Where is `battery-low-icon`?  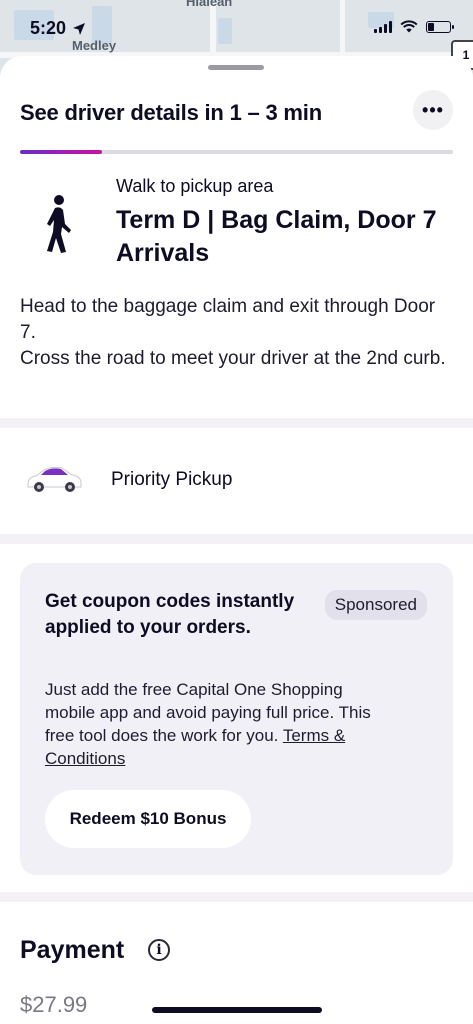 battery-low-icon is located at coordinates (440, 26).